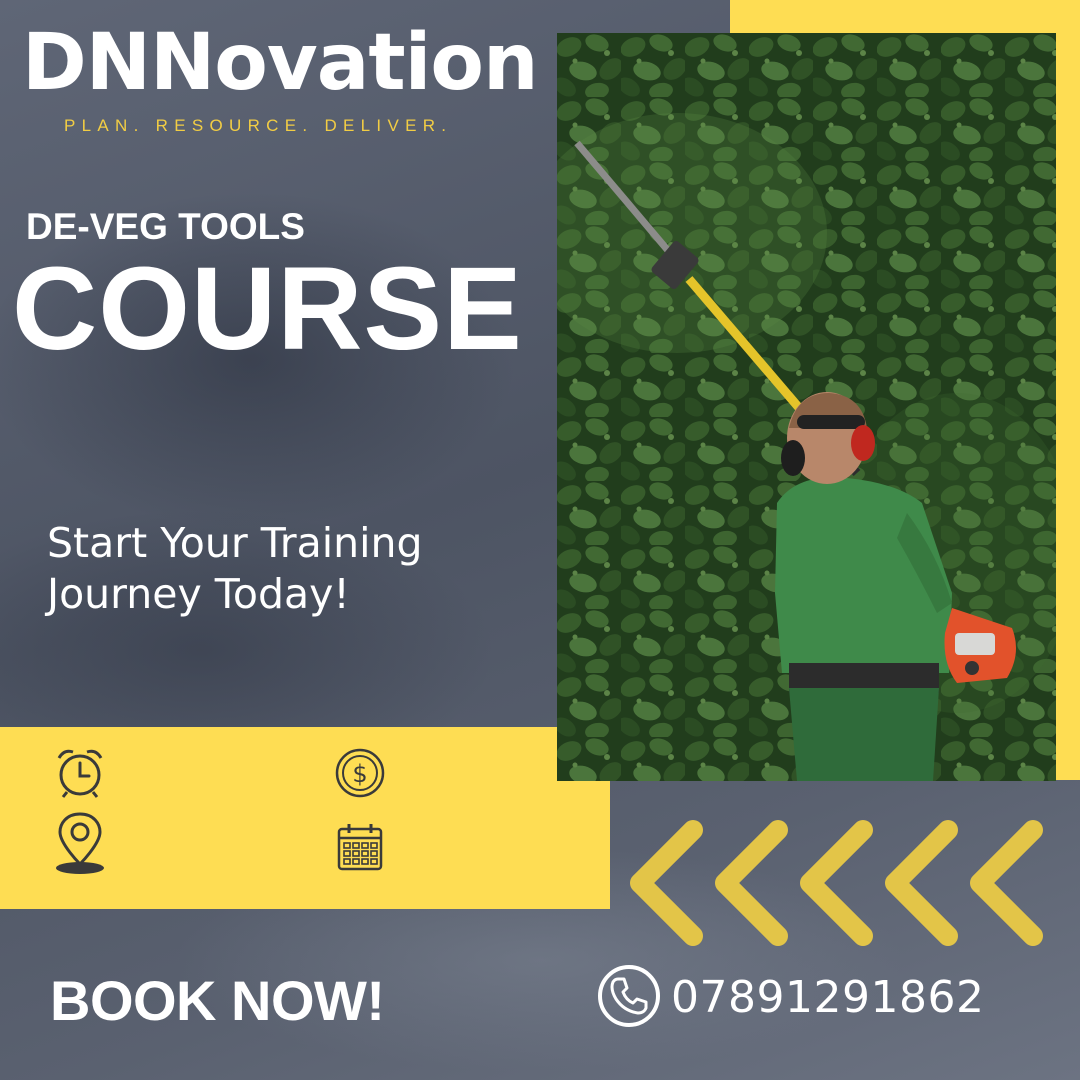  Describe the element at coordinates (80, 843) in the screenshot. I see `location-pin-icon` at that location.